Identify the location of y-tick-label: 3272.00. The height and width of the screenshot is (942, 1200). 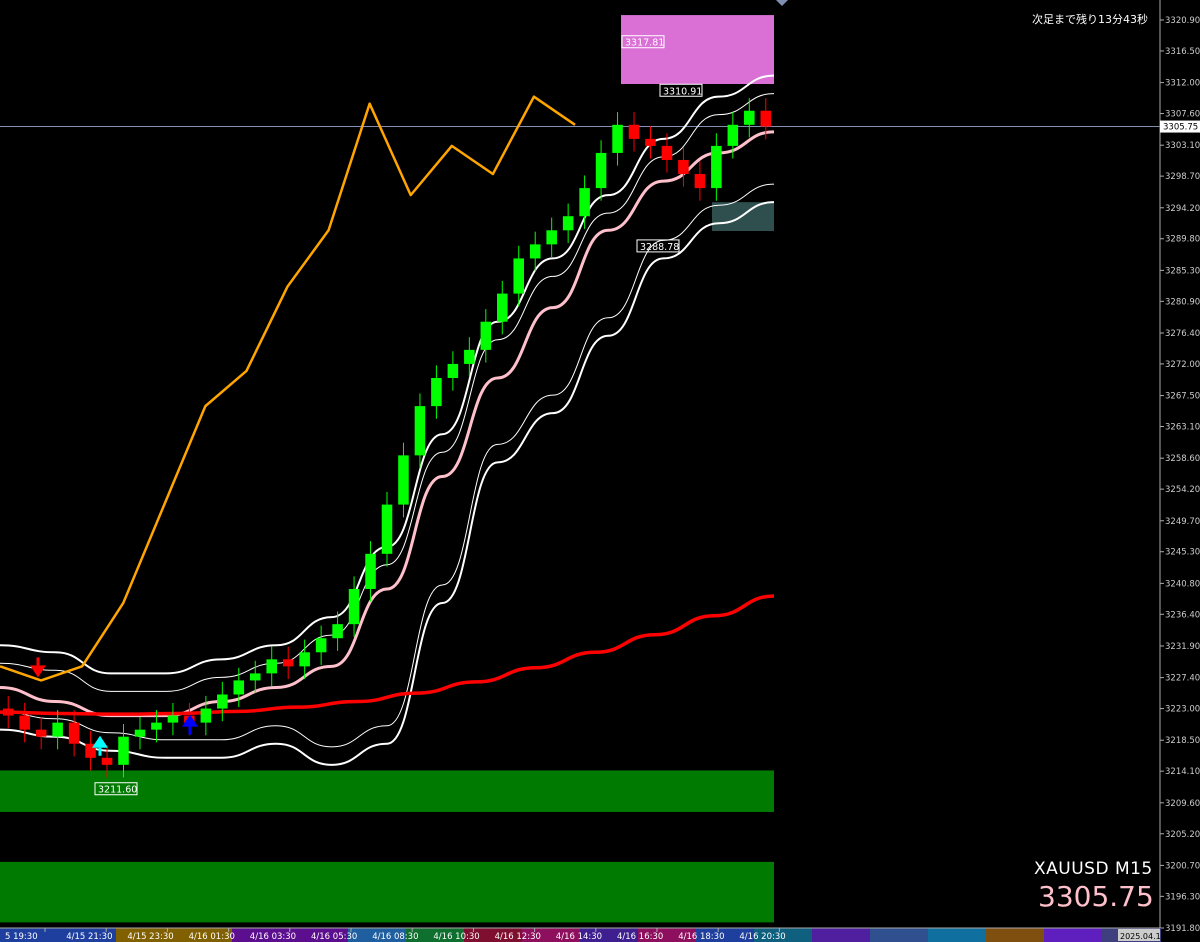
(1182, 365).